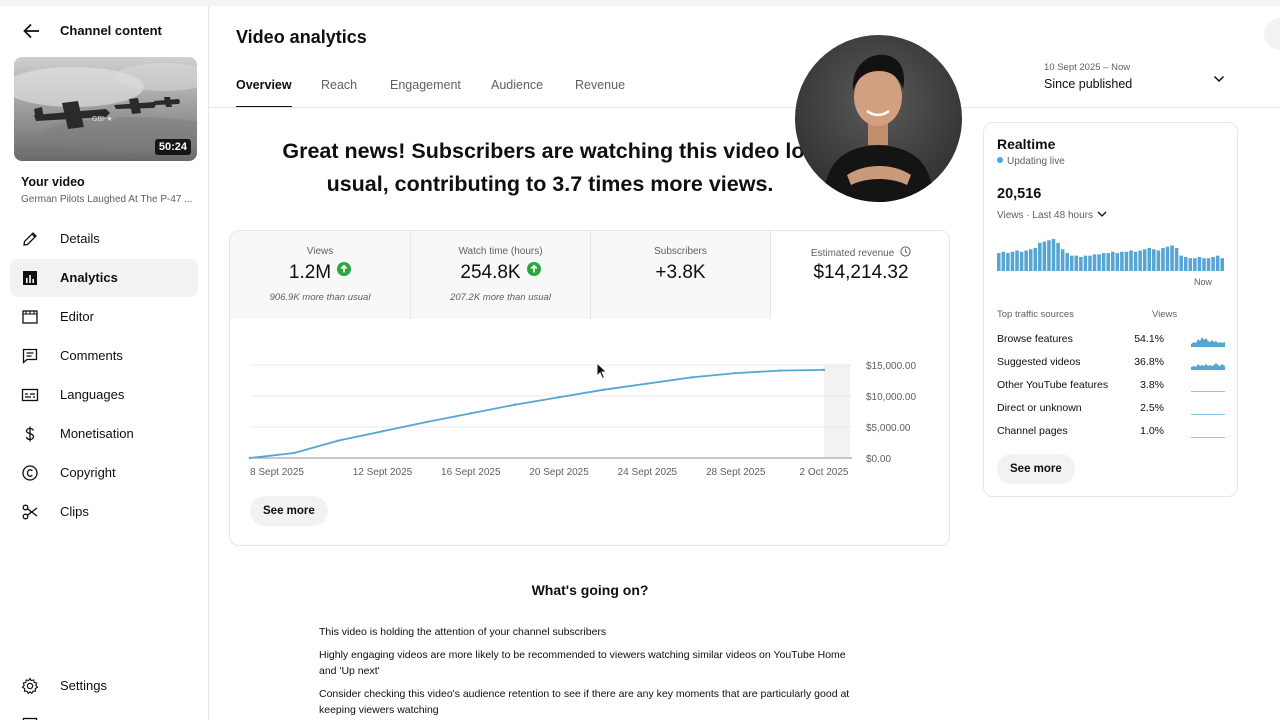 Image resolution: width=1280 pixels, height=720 pixels. Describe the element at coordinates (53, 182) in the screenshot. I see `your-video-label: Your video` at that location.